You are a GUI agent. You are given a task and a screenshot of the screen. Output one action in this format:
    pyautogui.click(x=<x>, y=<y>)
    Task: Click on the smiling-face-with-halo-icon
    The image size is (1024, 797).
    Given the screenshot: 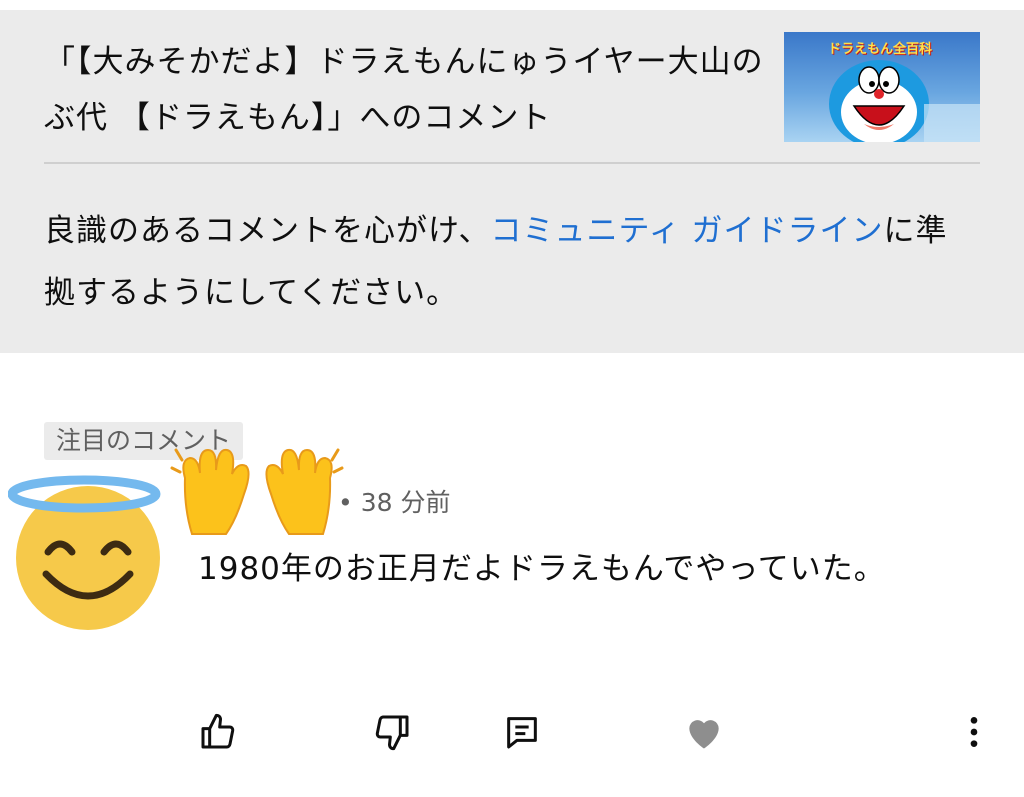 What is the action you would take?
    pyautogui.click(x=87, y=550)
    